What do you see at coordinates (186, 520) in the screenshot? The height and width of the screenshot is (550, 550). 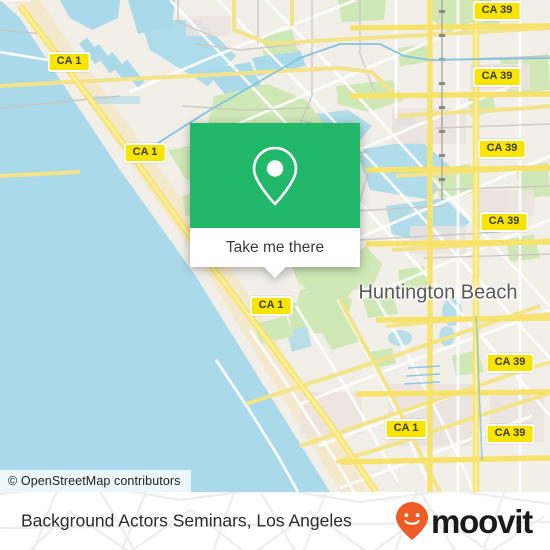 I see `page-title: Background Actors Seminars, Los Angeles` at bounding box center [186, 520].